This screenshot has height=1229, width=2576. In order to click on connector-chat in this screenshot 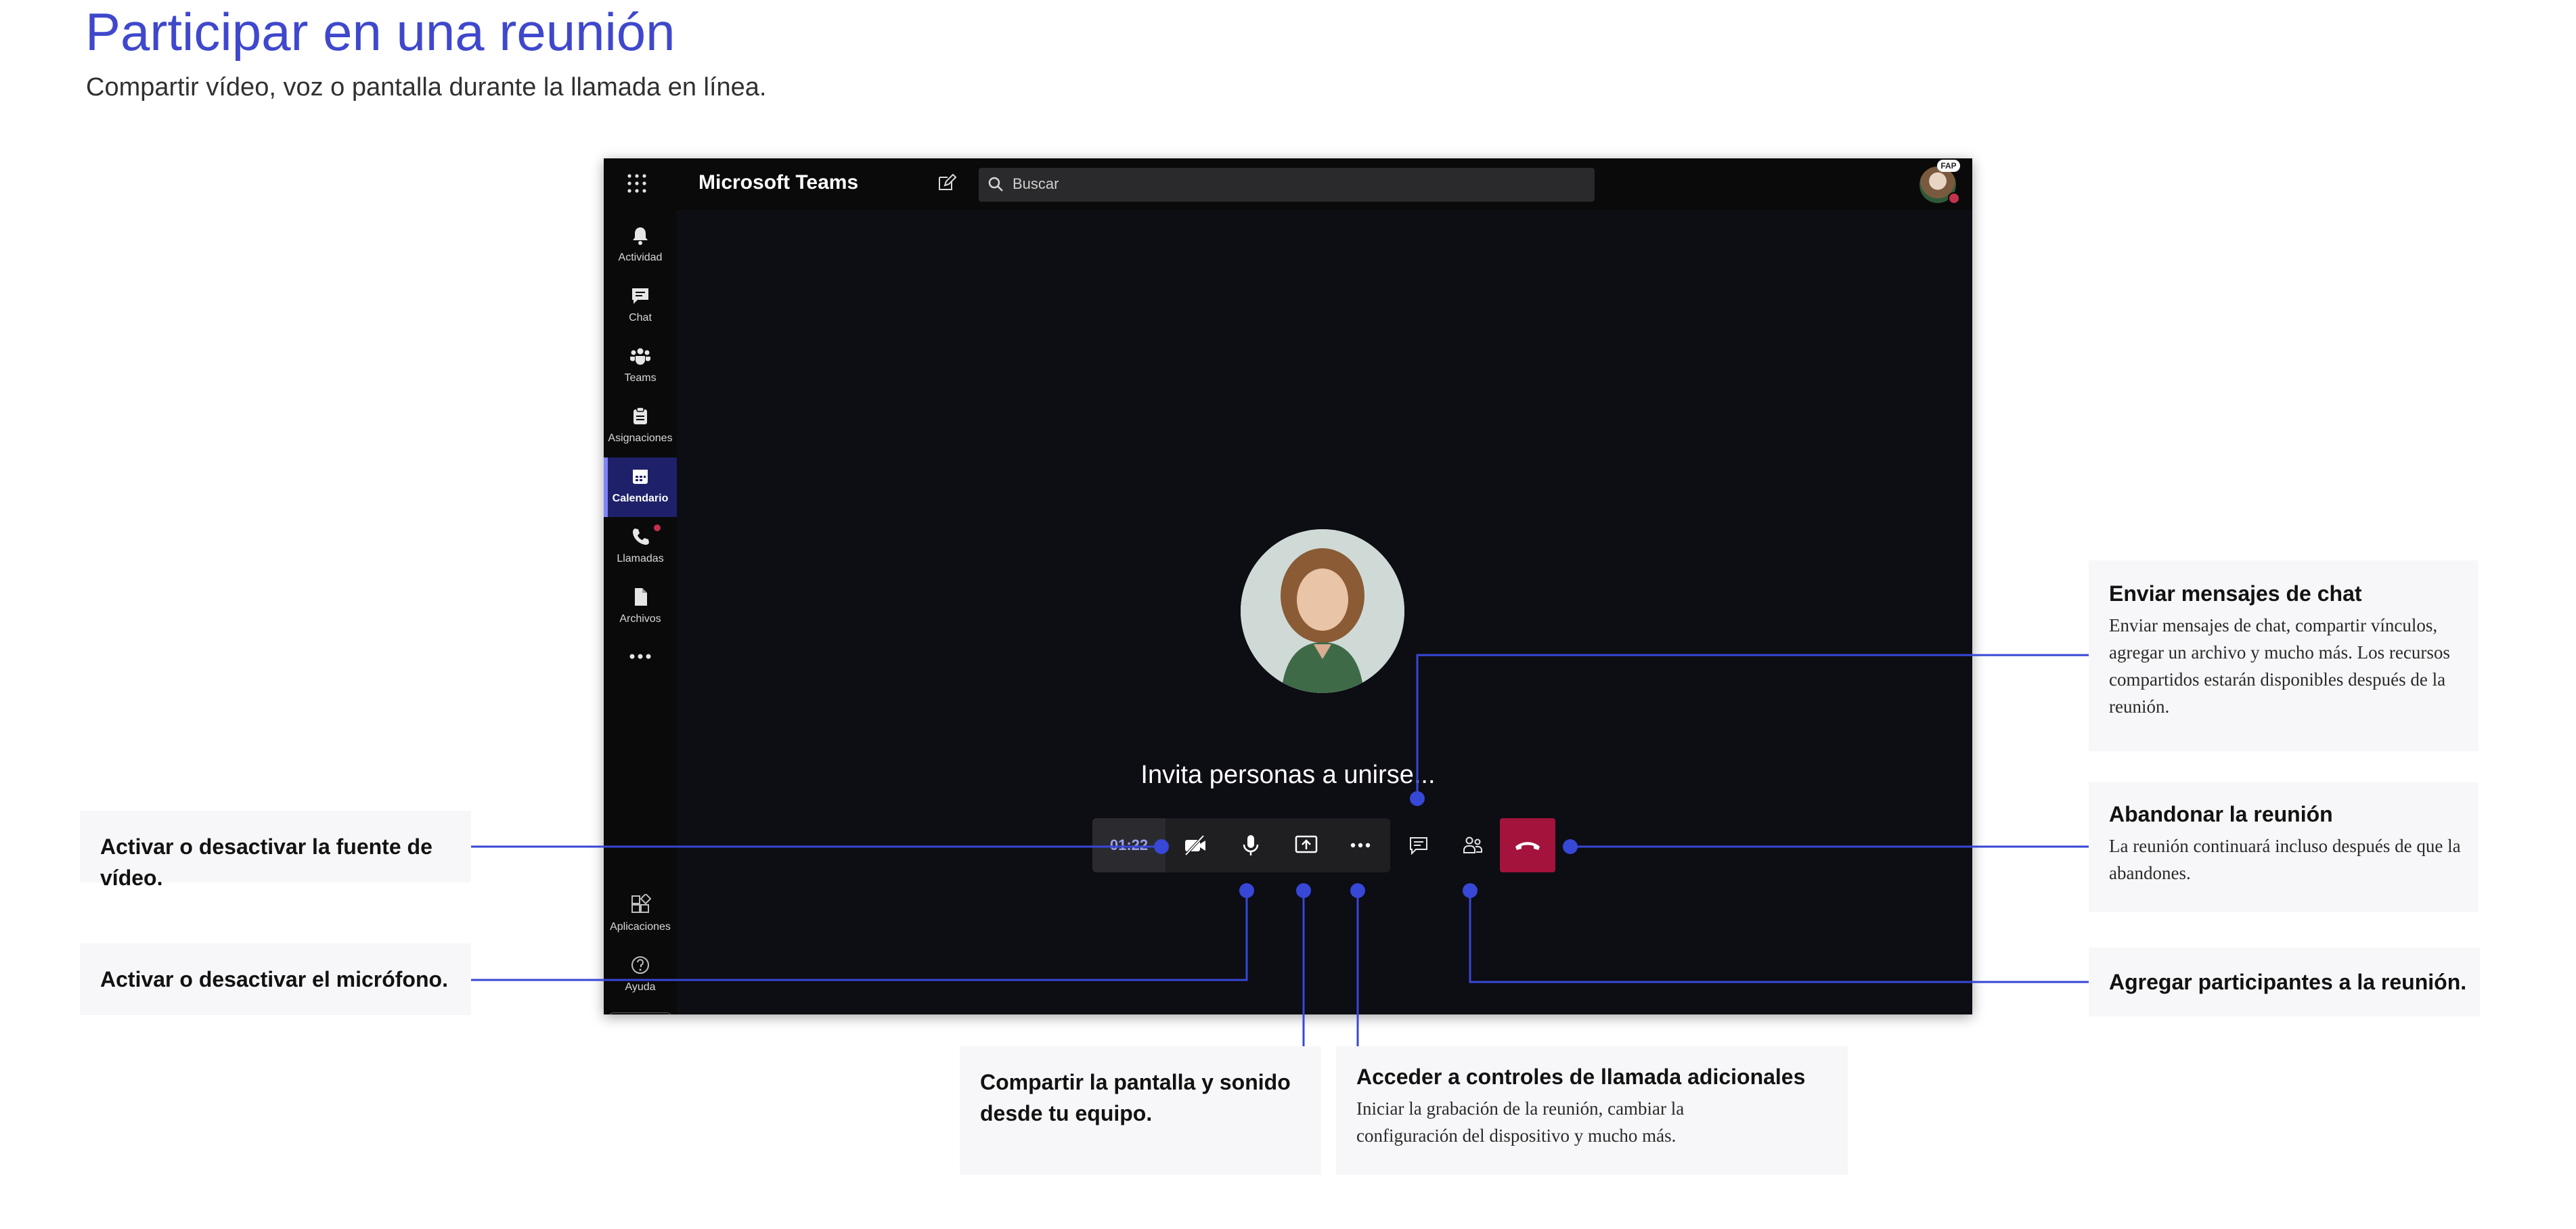, I will do `click(1752, 726)`.